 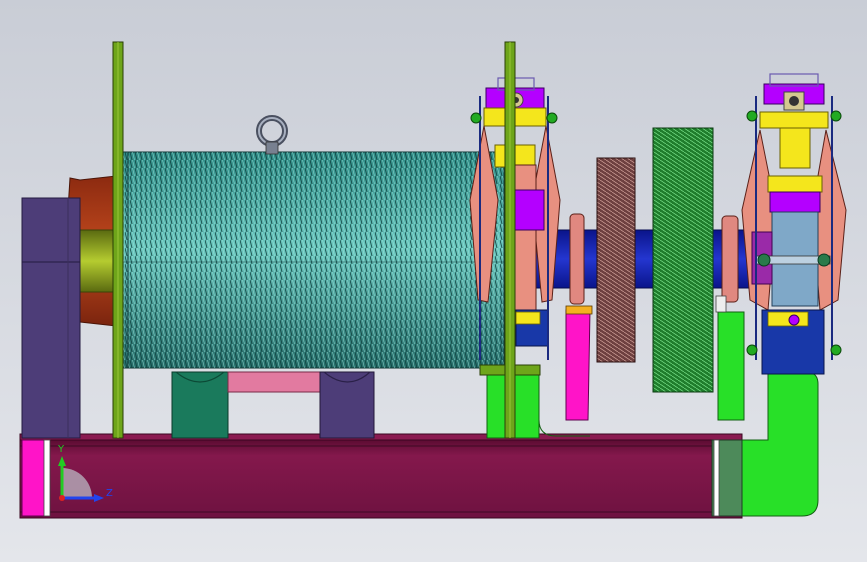 I want to click on pedestal-tie-plate, so click(x=274, y=382).